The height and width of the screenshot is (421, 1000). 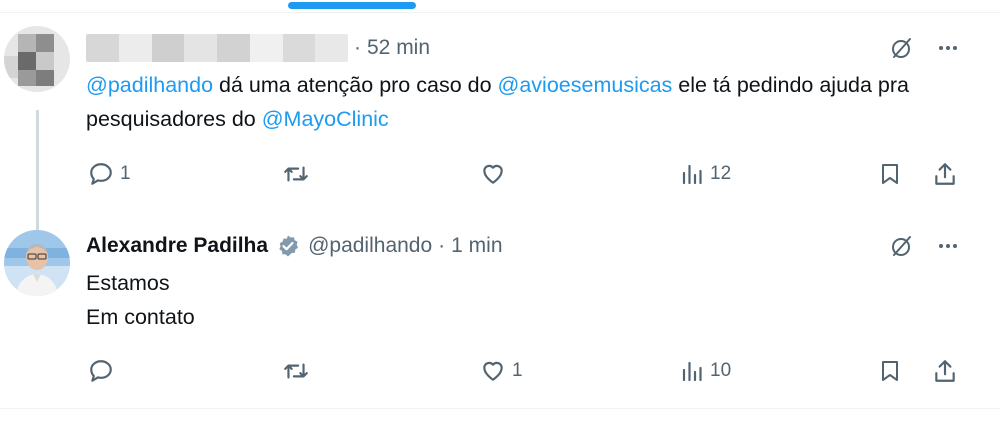 What do you see at coordinates (705, 371) in the screenshot?
I see `views-button: 10` at bounding box center [705, 371].